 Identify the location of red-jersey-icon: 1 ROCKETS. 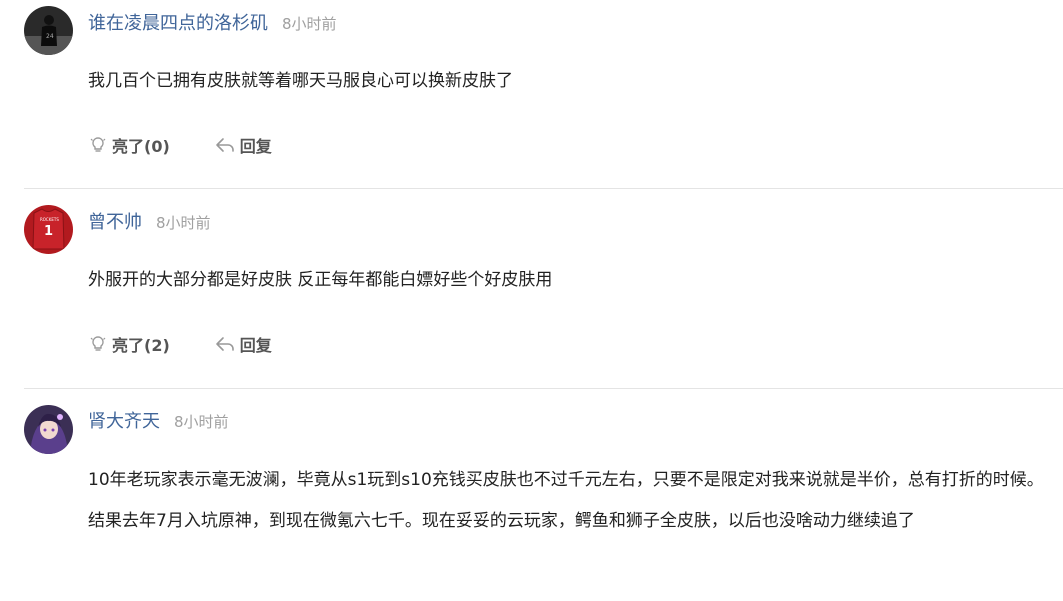
(48, 229).